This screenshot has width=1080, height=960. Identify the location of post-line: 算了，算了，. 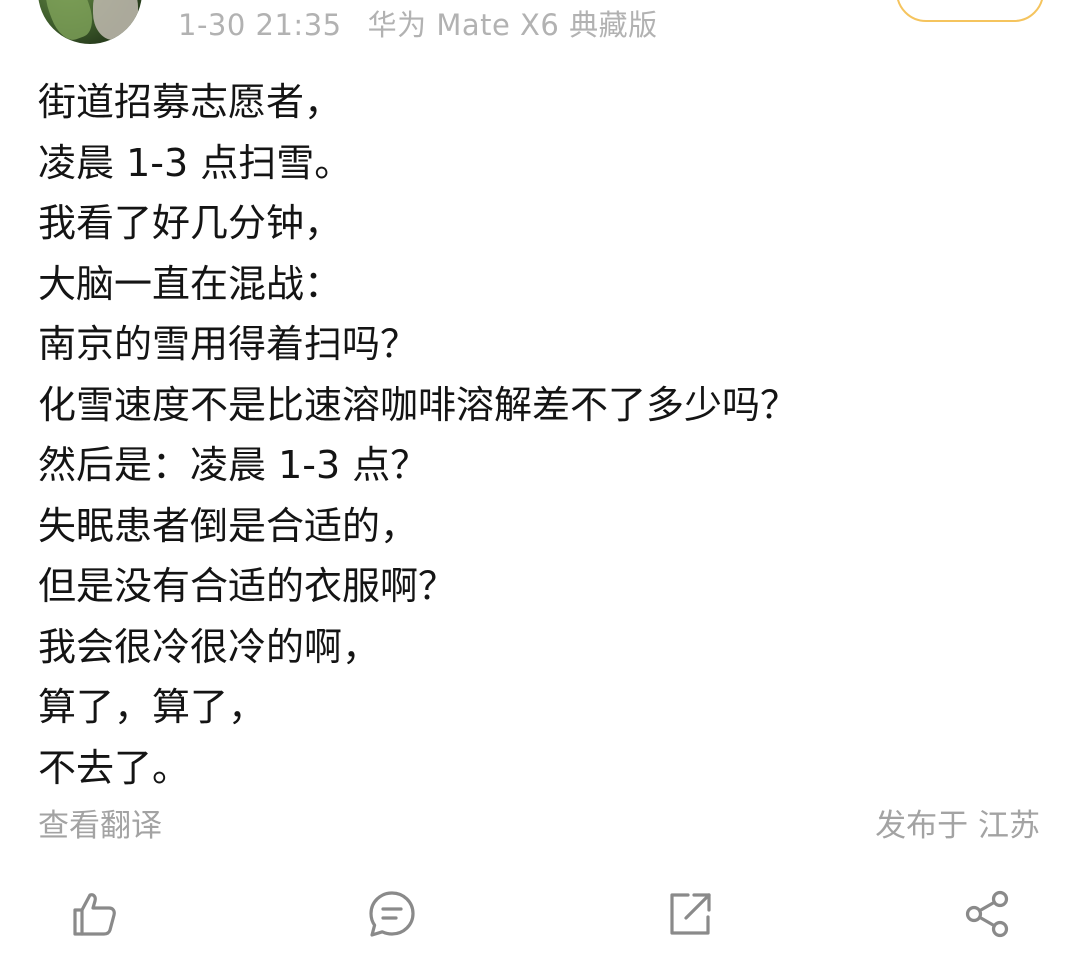
(152, 707).